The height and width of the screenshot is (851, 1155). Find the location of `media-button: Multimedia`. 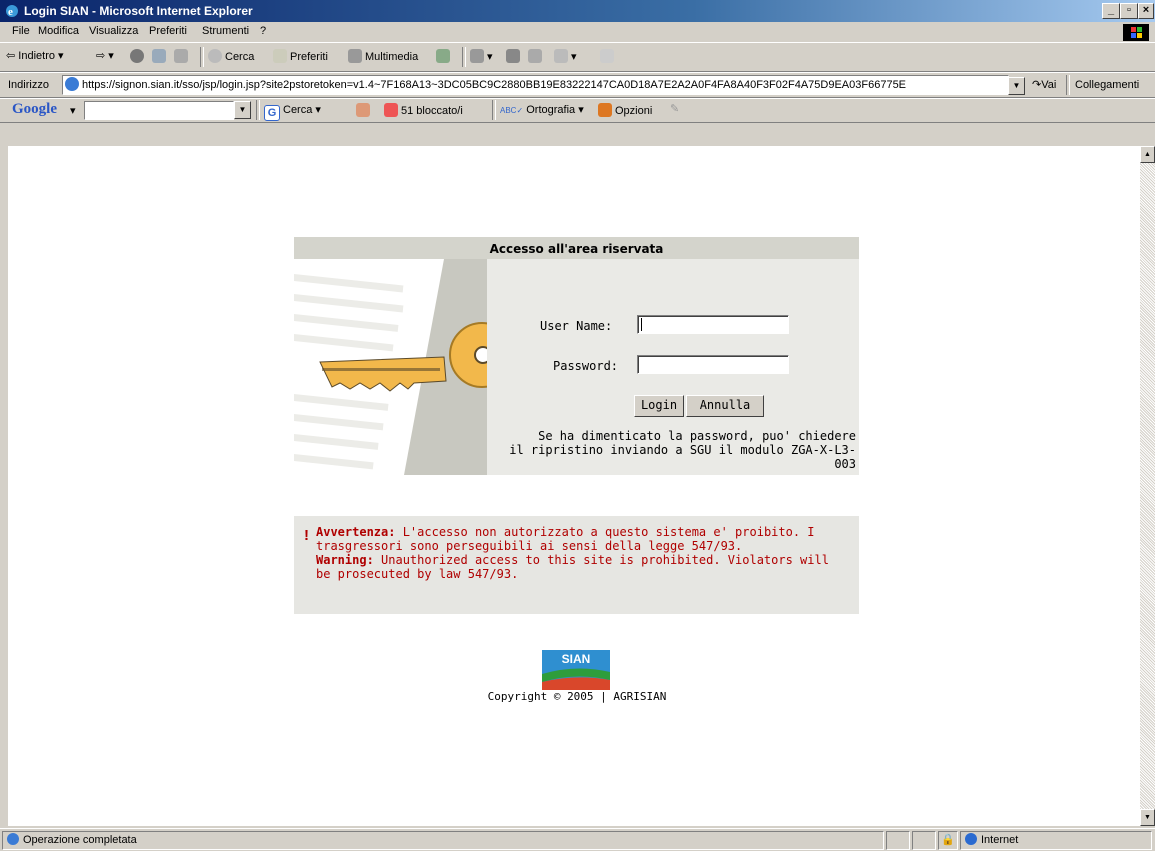

media-button: Multimedia is located at coordinates (383, 56).